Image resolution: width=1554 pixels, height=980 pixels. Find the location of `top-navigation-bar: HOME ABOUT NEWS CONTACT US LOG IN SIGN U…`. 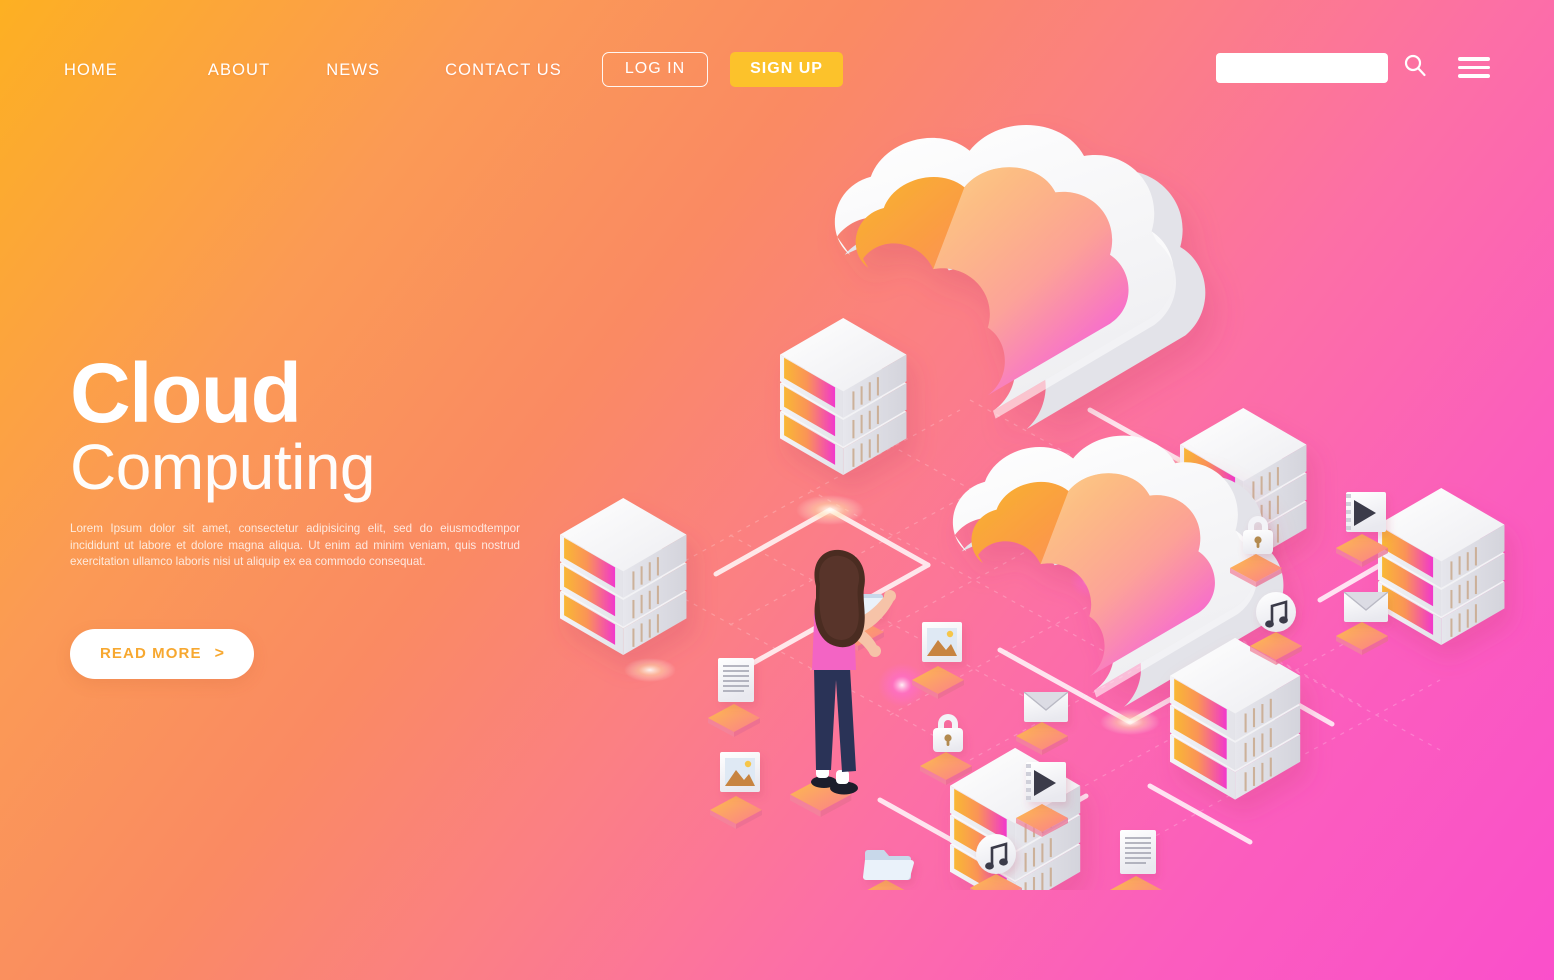

top-navigation-bar: HOME ABOUT NEWS CONTACT US LOG IN SIGN U… is located at coordinates (777, 66).